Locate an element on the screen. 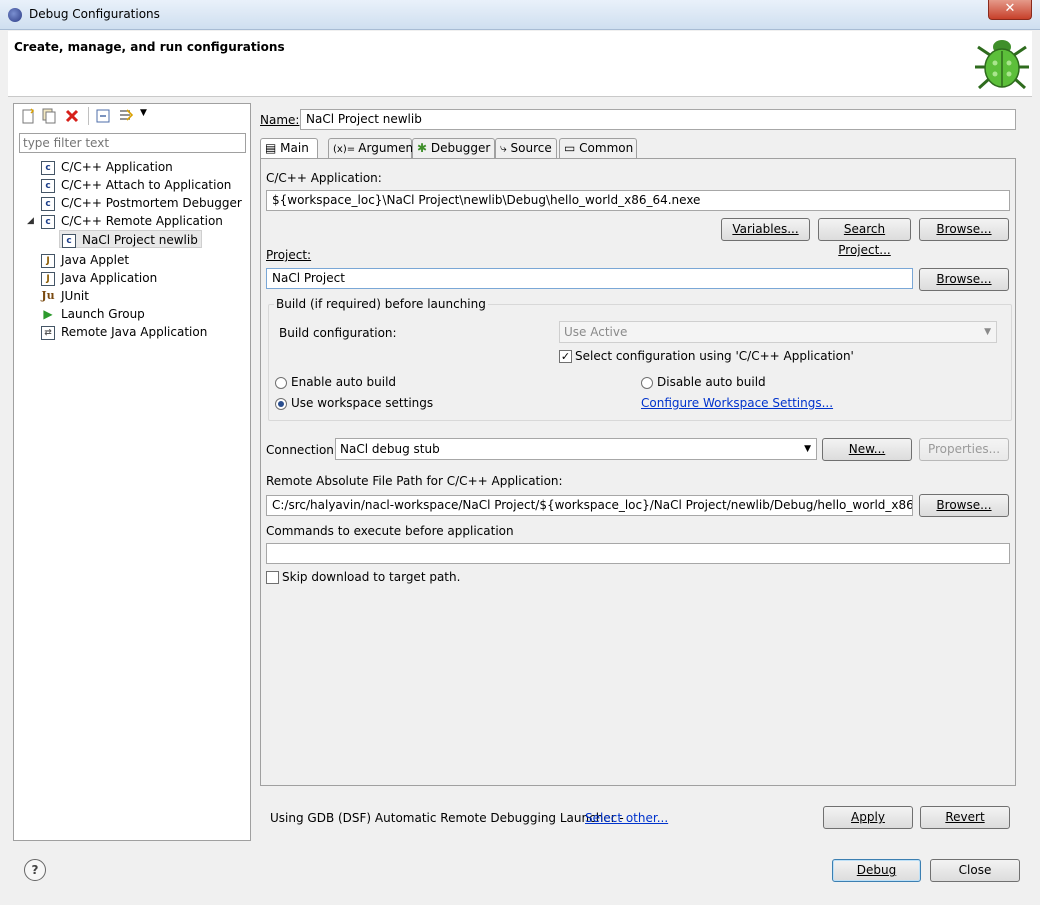 The height and width of the screenshot is (905, 1040). junit-icon: Ju is located at coordinates (48, 295).